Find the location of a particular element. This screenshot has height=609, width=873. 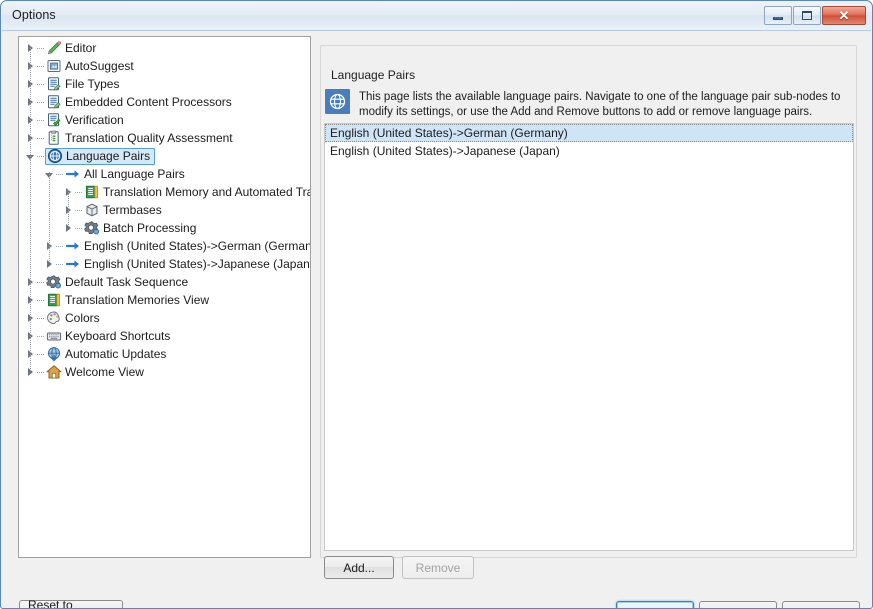

cancel-button: Cancel is located at coordinates (738, 604).